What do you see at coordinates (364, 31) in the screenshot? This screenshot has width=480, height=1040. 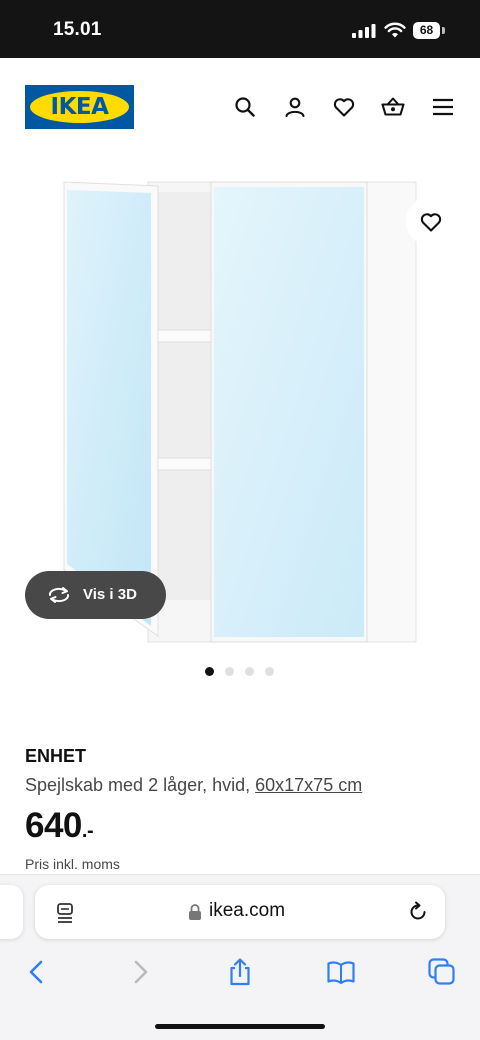 I see `cellular-signal-icon` at bounding box center [364, 31].